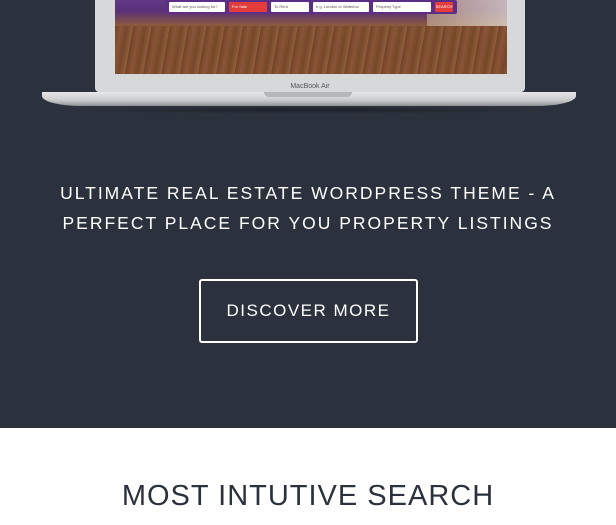 The image size is (616, 525). What do you see at coordinates (248, 7) in the screenshot?
I see `screen-field-sale: For Sale` at bounding box center [248, 7].